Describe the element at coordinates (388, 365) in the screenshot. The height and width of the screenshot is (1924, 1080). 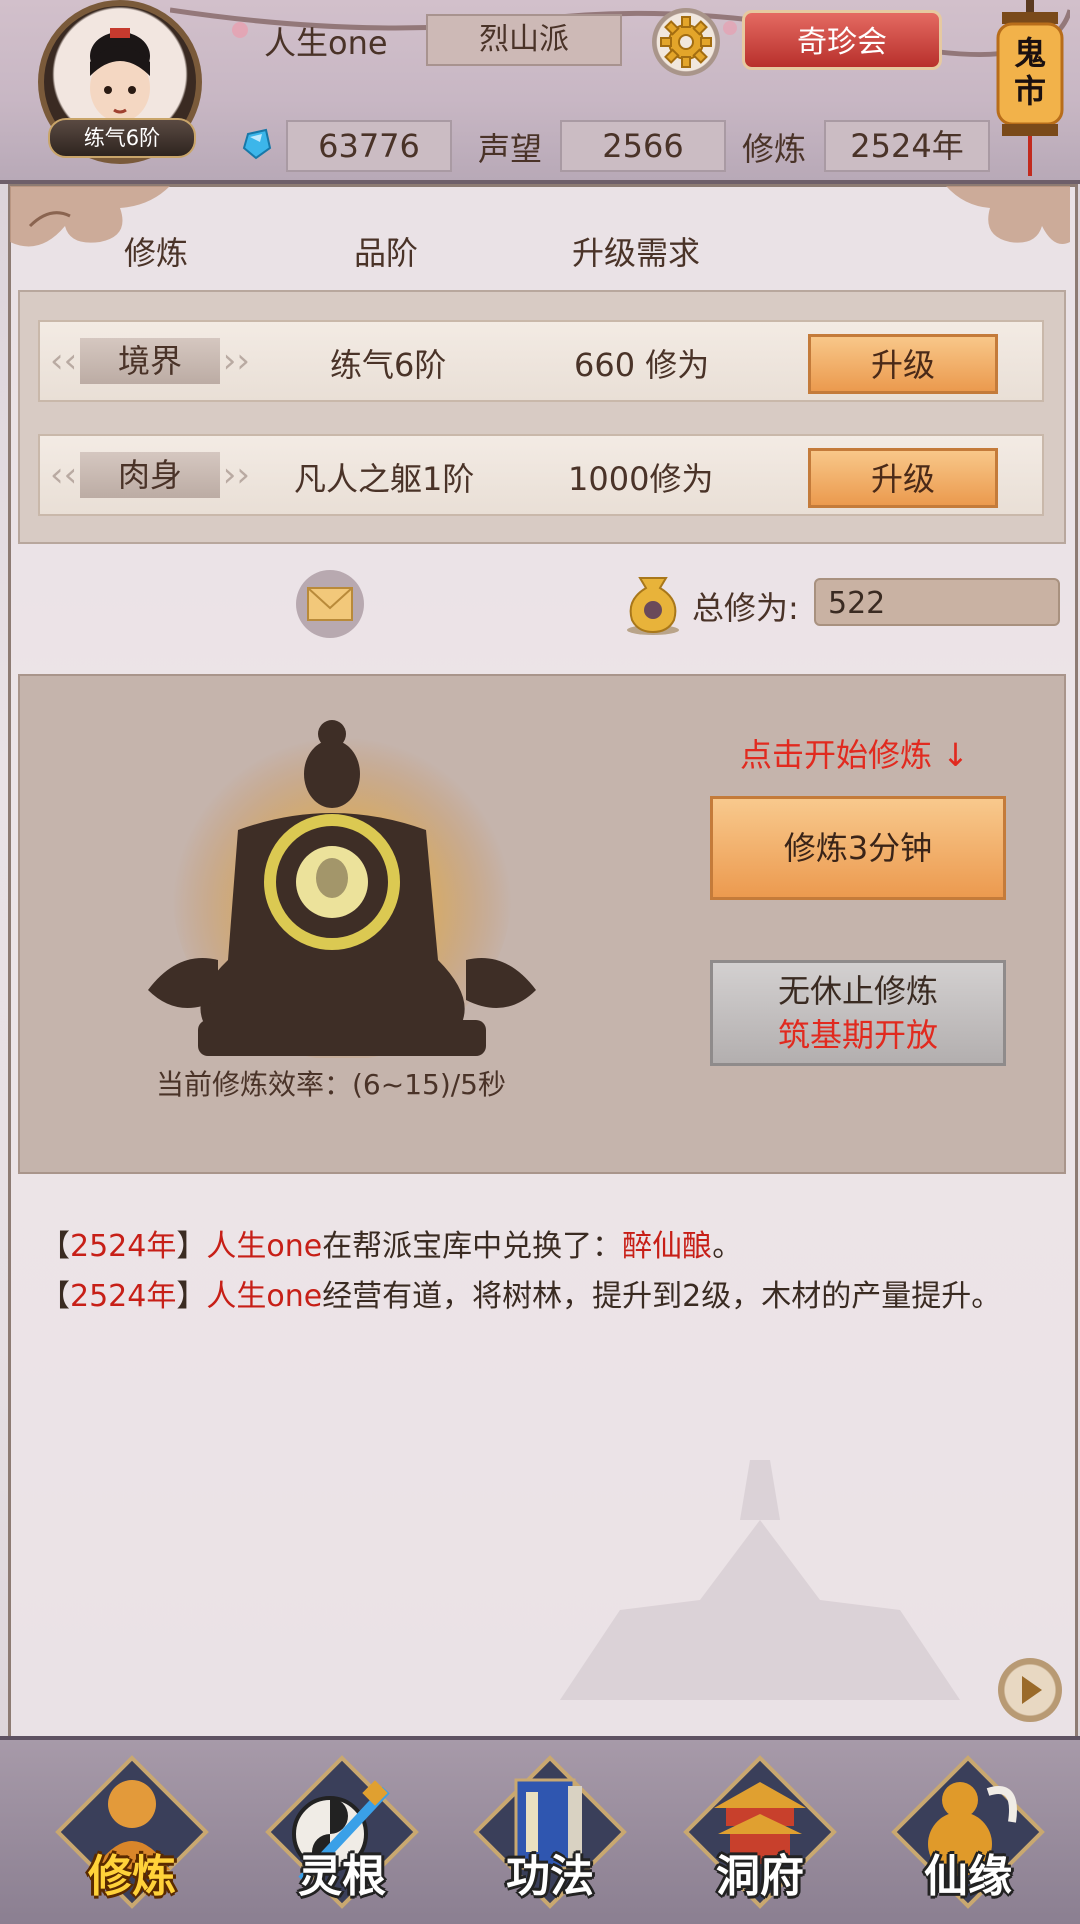
I see `realm-grade: 练气6阶` at that location.